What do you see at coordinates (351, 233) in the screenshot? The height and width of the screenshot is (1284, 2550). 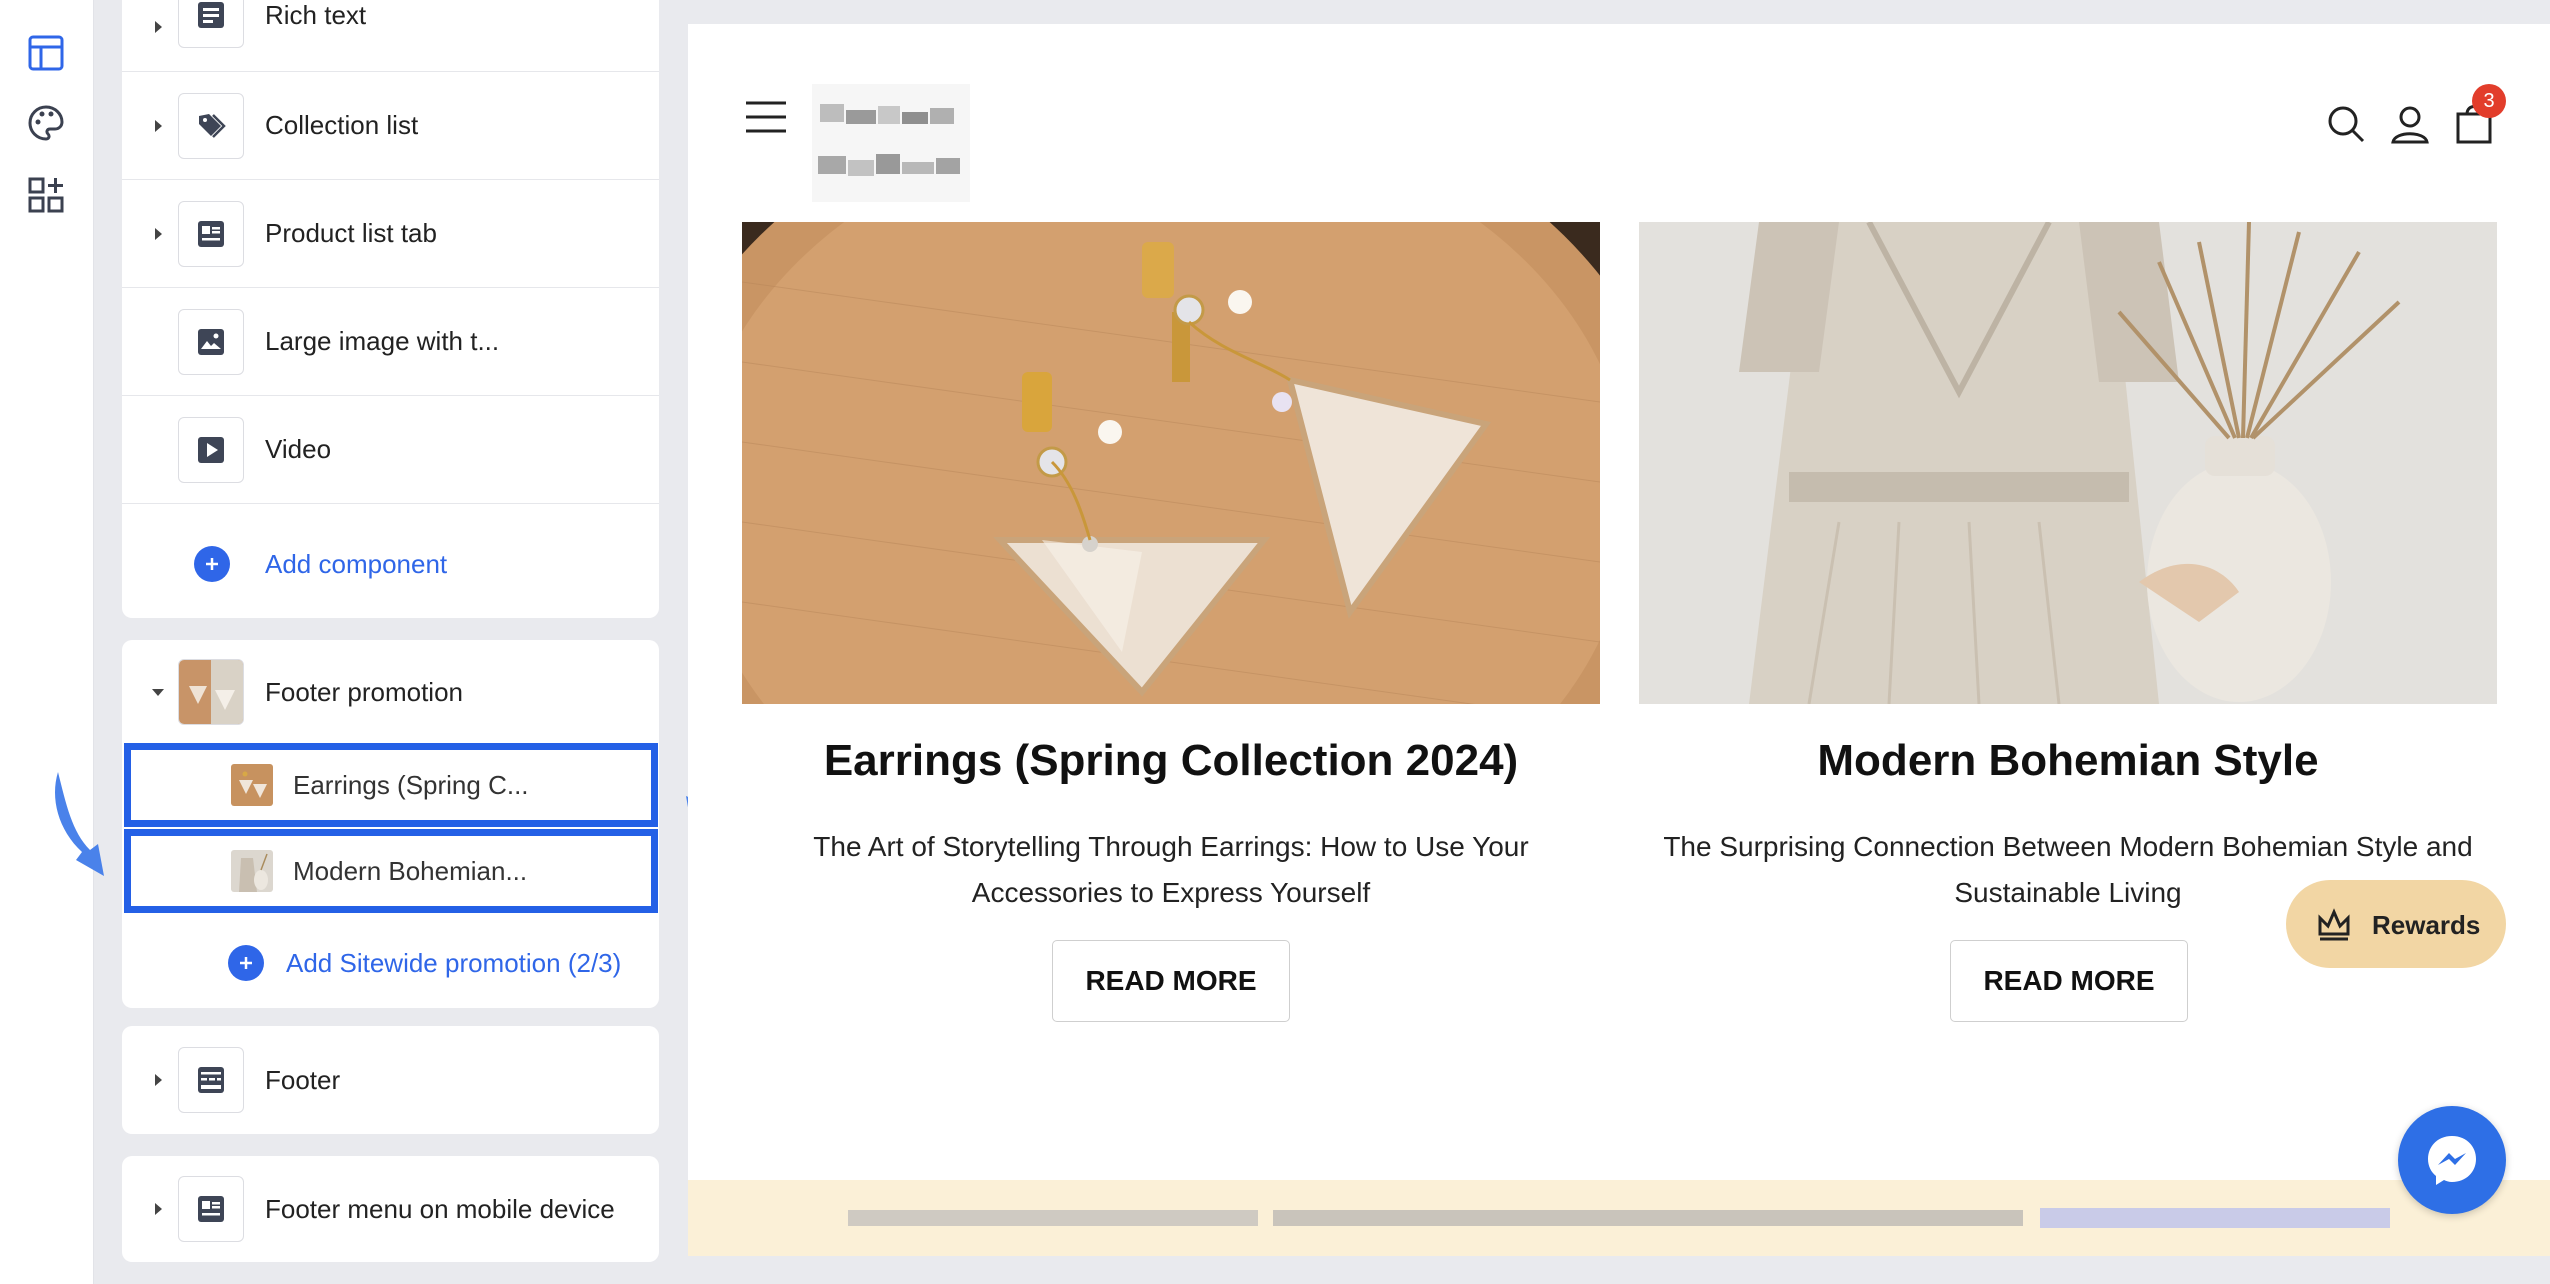 I see `section-label: Product list tab` at bounding box center [351, 233].